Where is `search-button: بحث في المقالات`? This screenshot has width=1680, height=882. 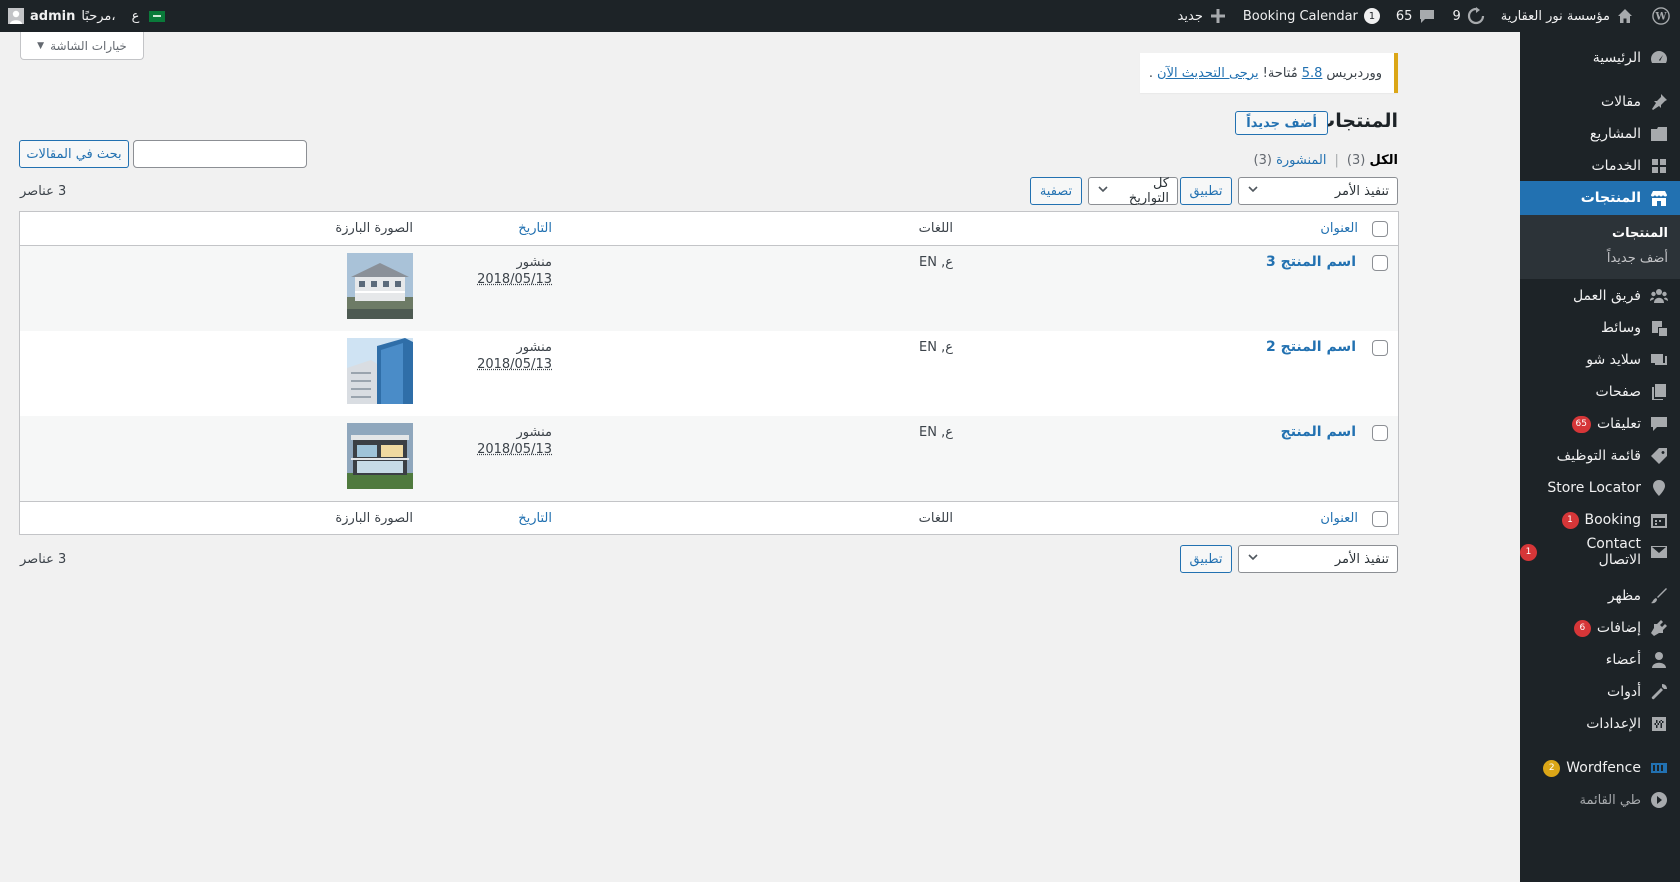 search-button: بحث في المقالات is located at coordinates (74, 154).